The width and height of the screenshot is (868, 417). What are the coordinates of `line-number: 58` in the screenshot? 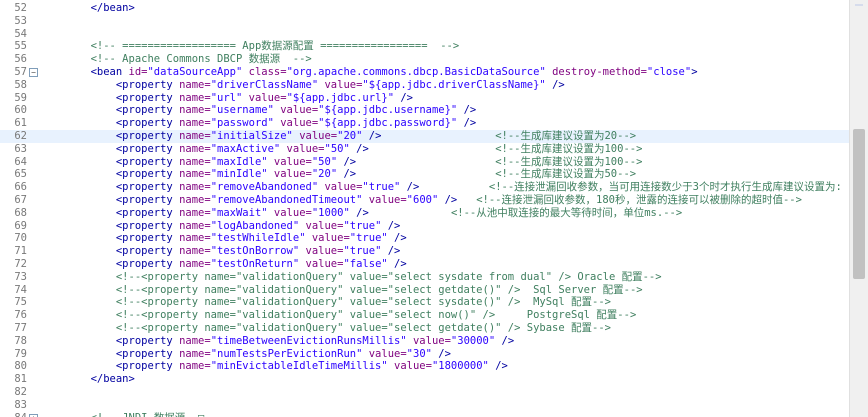 It's located at (20, 84).